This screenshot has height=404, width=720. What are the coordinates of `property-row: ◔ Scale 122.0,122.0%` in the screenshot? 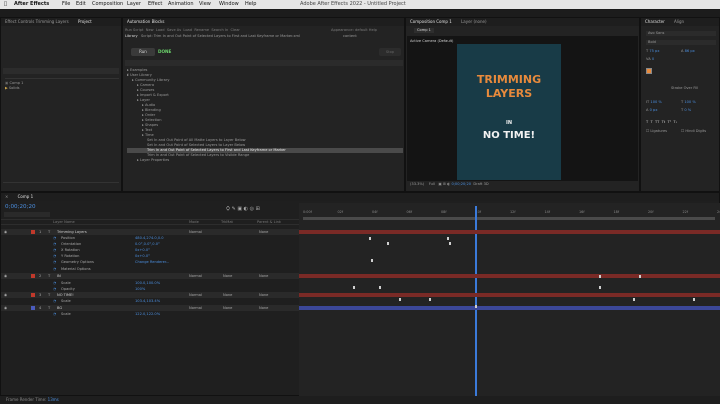 It's located at (150, 314).